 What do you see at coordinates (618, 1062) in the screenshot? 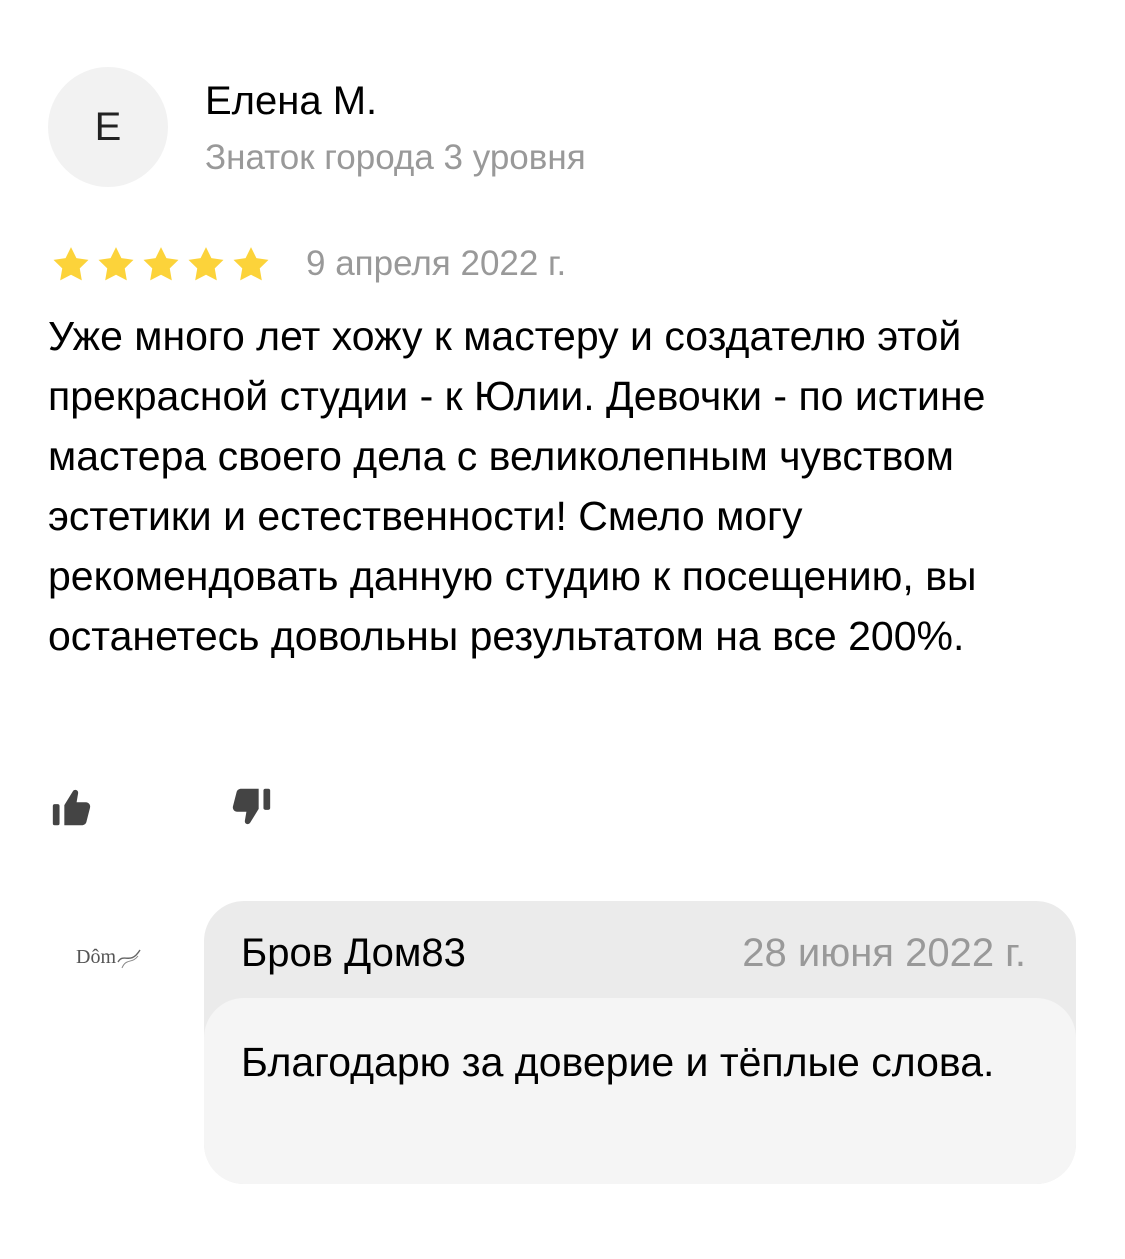
I see `reply-text: Благодарю за доверие и тёплые слова.` at bounding box center [618, 1062].